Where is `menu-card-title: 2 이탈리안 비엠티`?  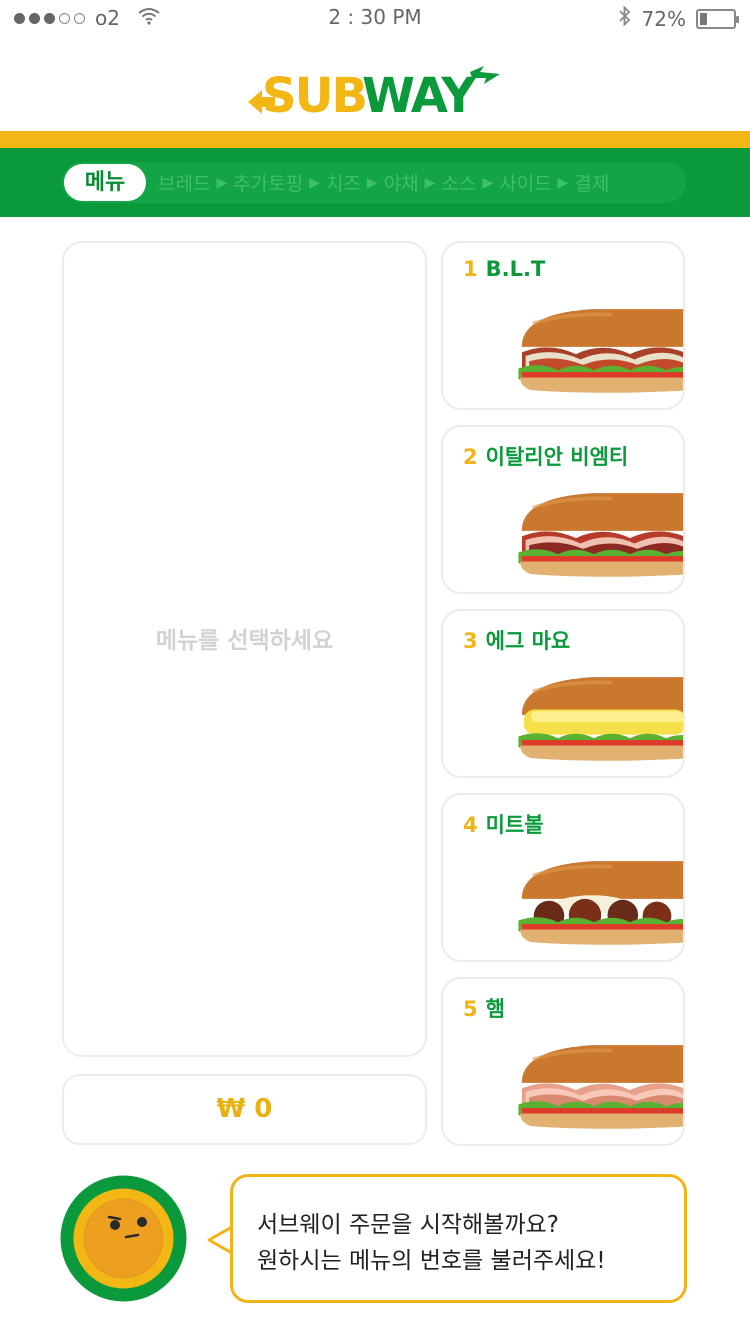 menu-card-title: 2 이탈리안 비엠티 is located at coordinates (545, 456).